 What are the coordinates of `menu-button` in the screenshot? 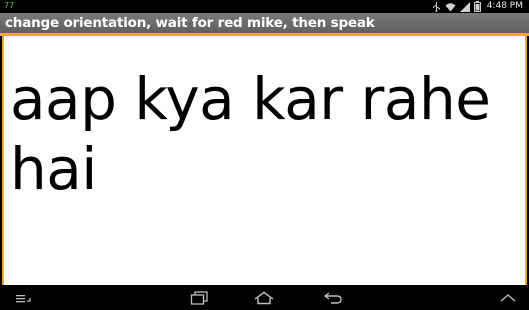 It's located at (23, 297).